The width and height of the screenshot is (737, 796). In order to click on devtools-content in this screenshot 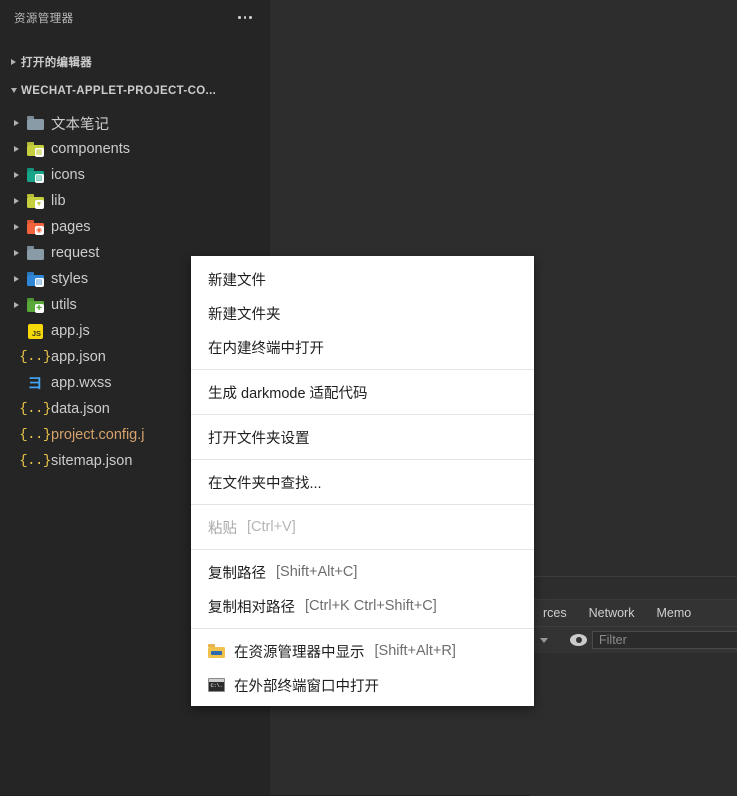, I will do `click(633, 713)`.